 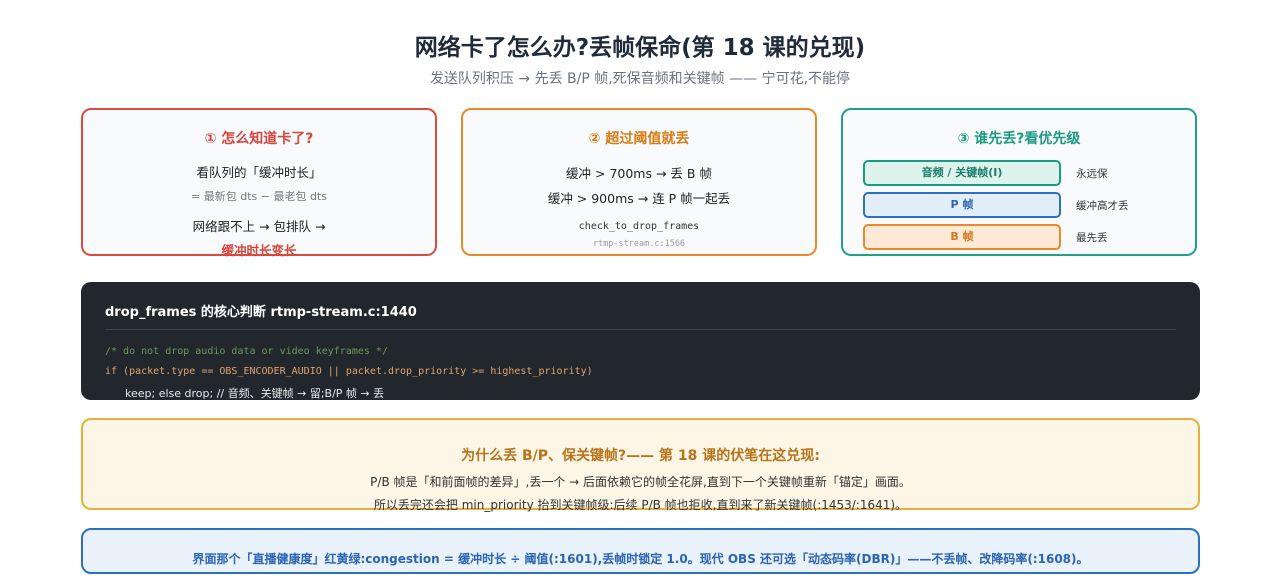 What do you see at coordinates (1092, 238) in the screenshot?
I see `priority-desc-b: 最先丢` at bounding box center [1092, 238].